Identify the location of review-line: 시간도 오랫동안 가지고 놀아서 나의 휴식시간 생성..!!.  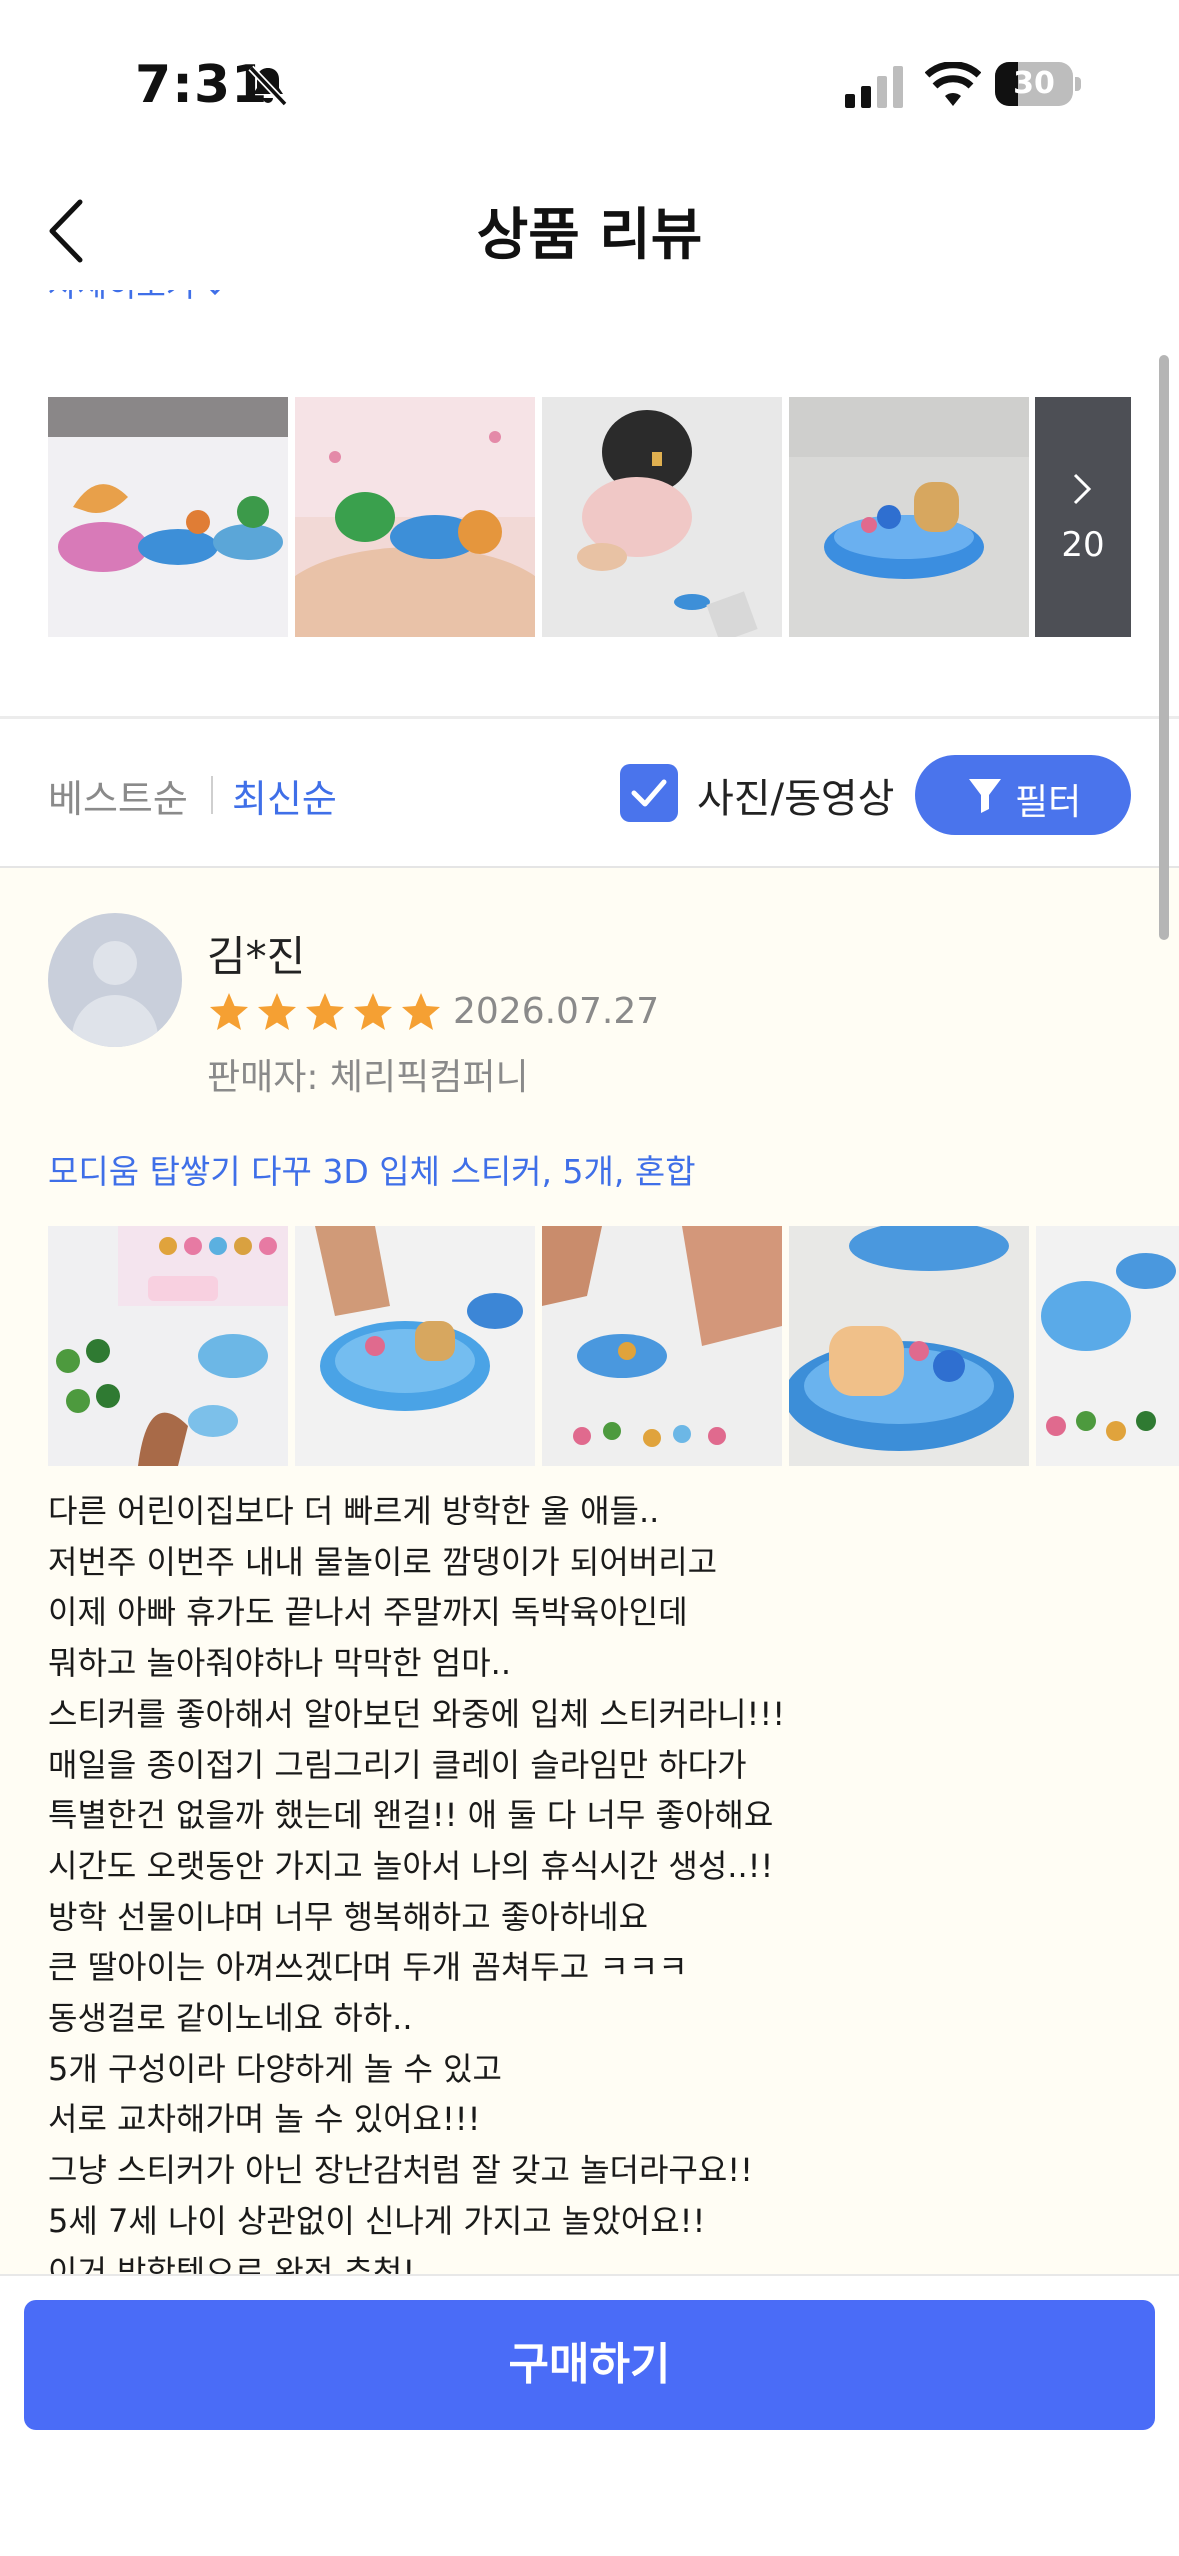
(411, 1865).